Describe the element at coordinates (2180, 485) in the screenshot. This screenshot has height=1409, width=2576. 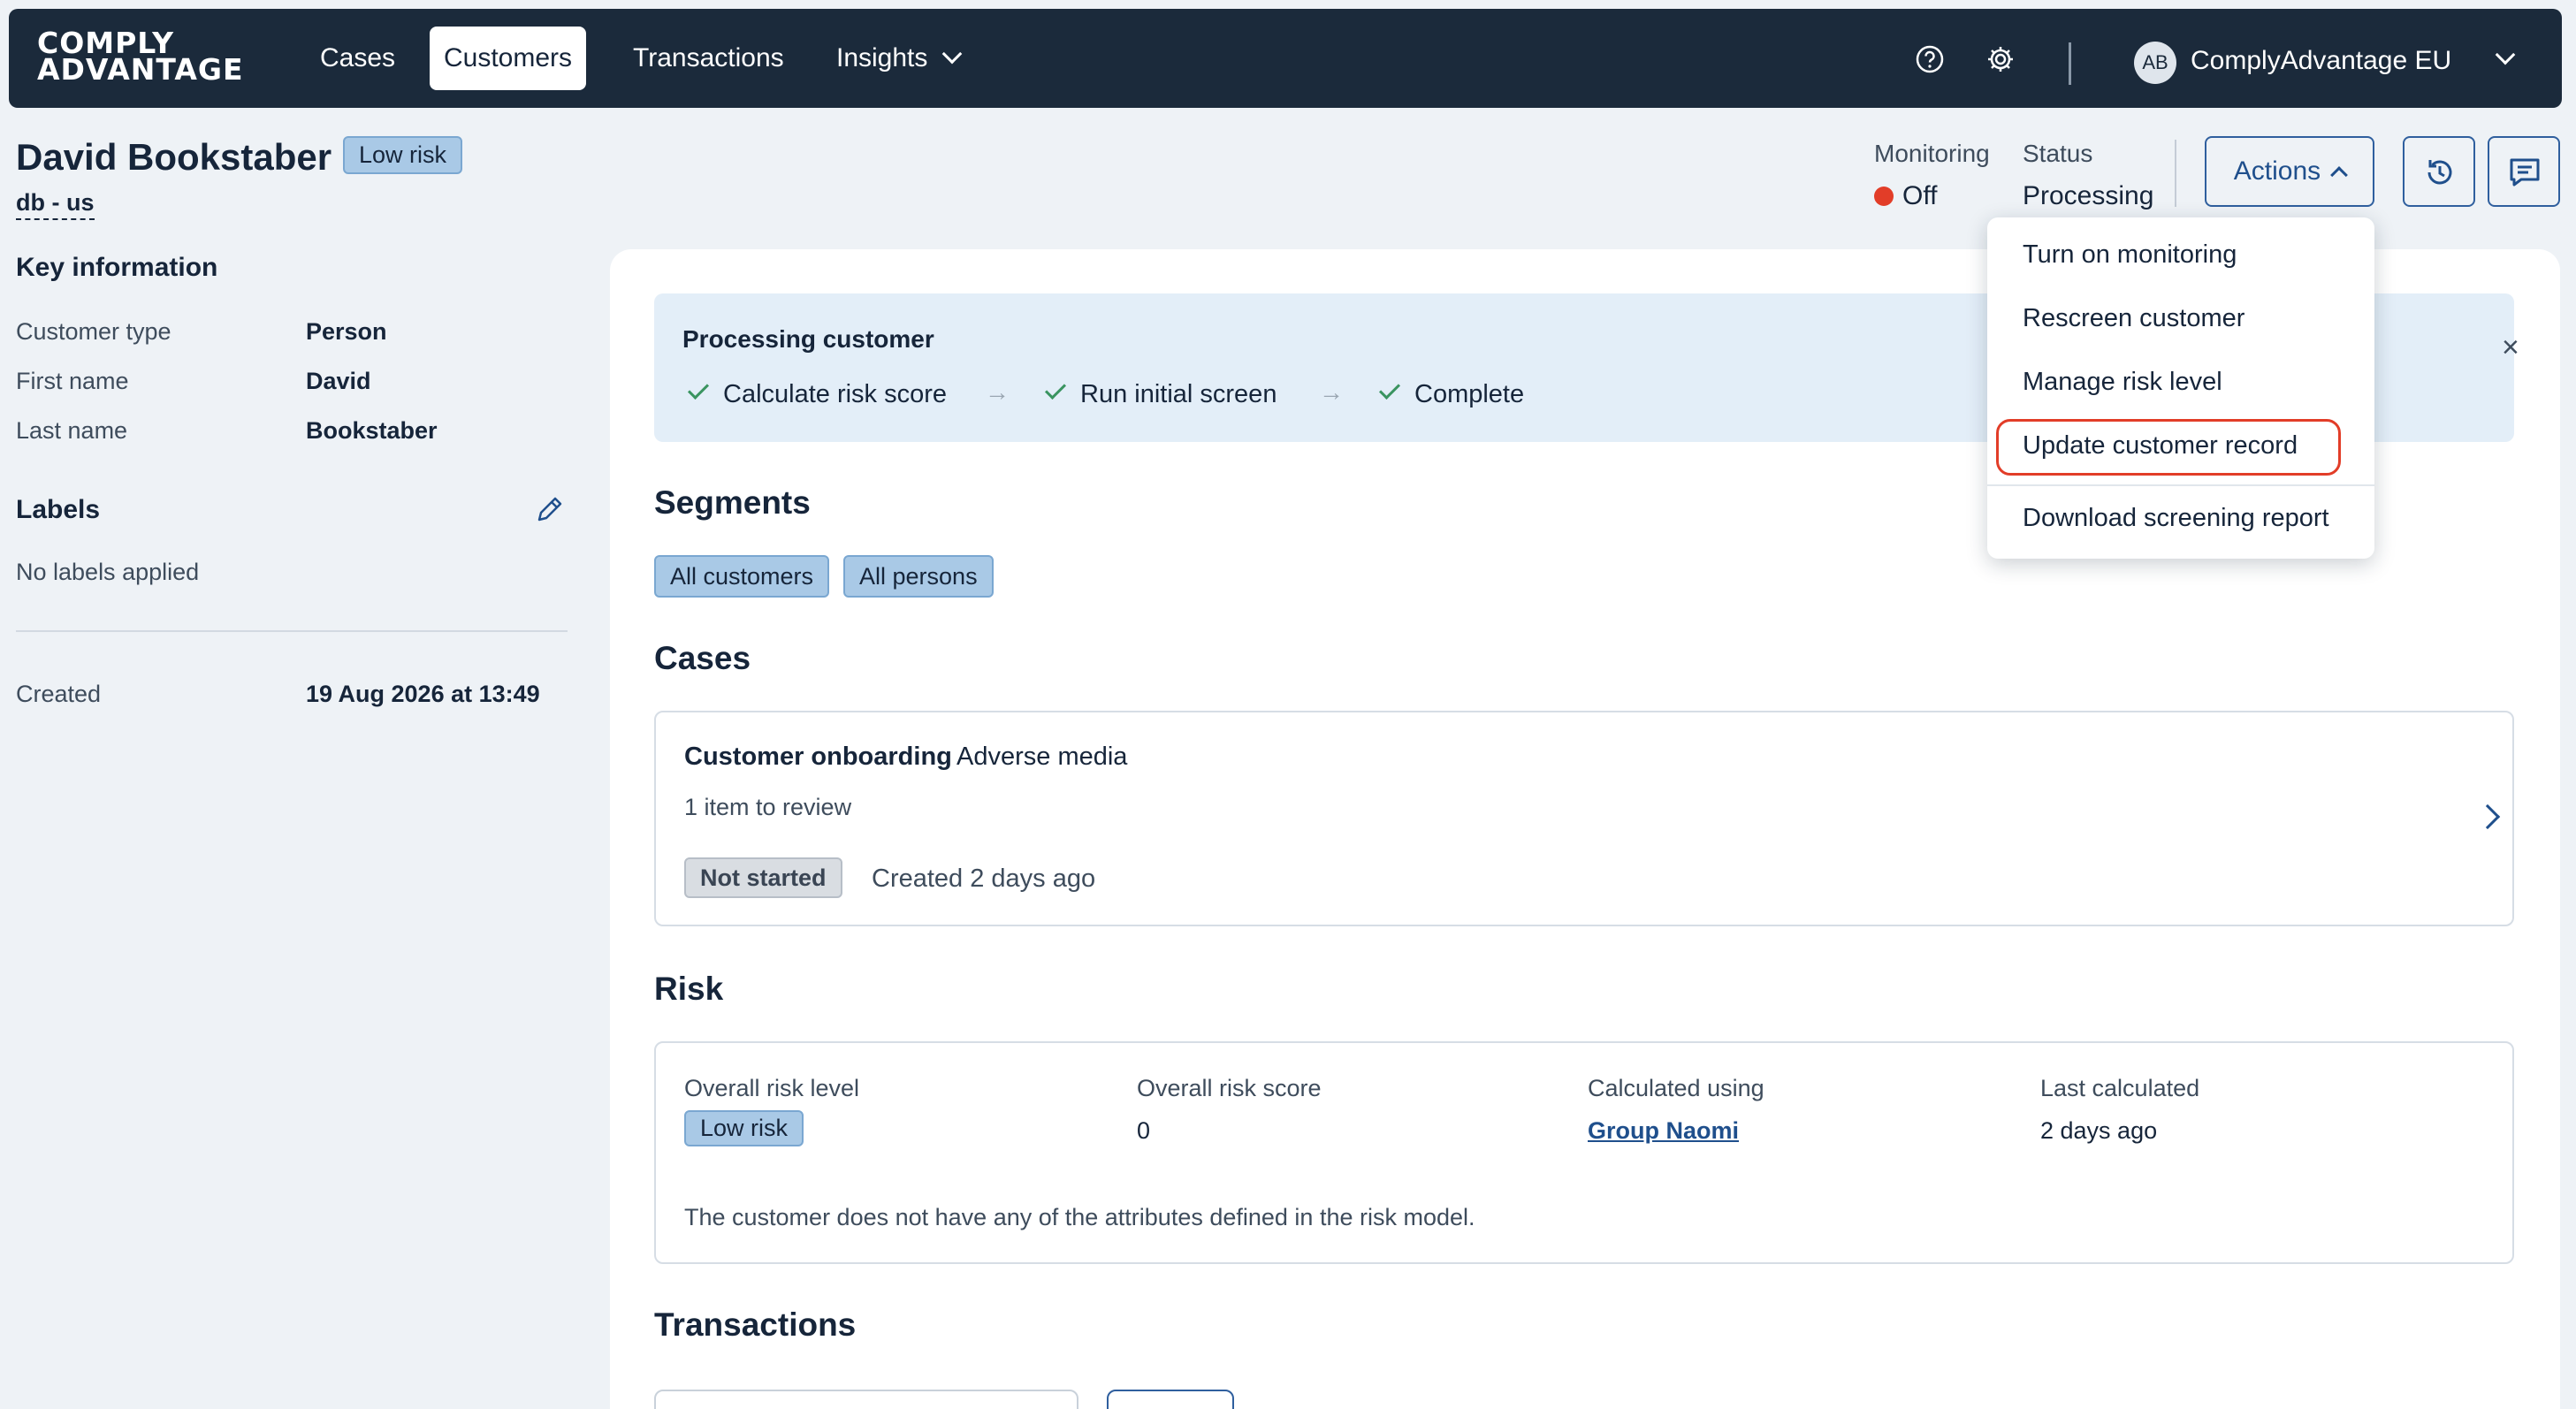
I see `menu-divider` at that location.